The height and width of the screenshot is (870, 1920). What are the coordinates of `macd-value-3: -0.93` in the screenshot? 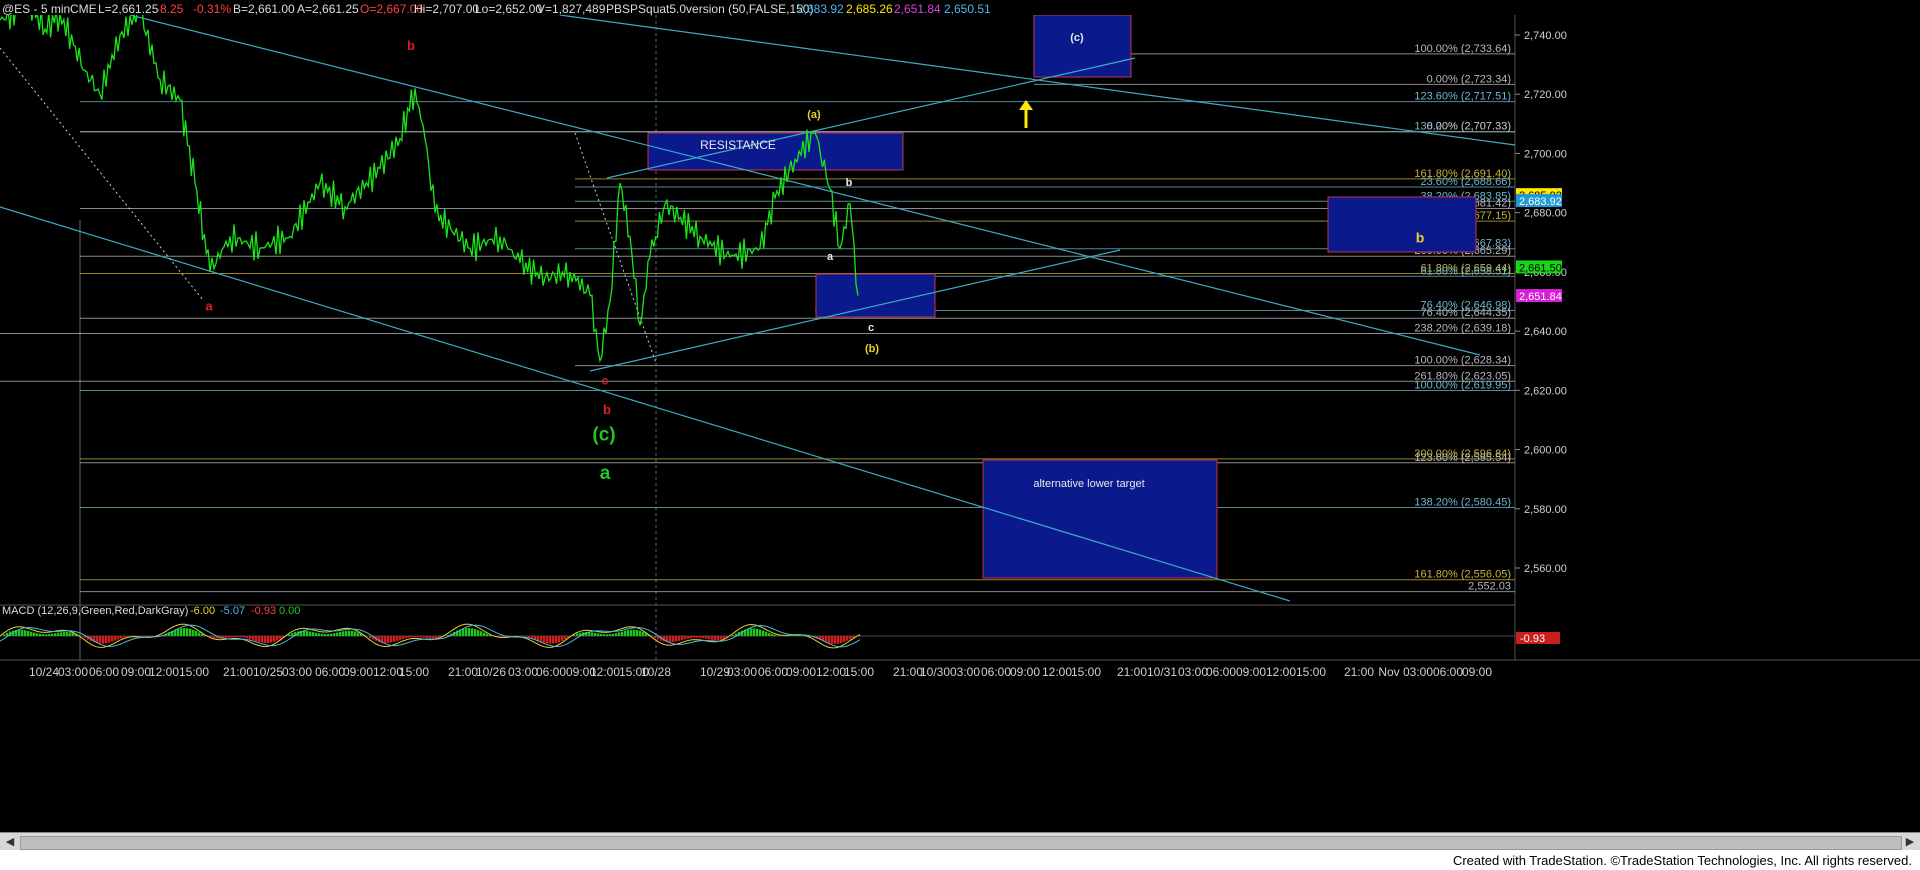 It's located at (263, 611).